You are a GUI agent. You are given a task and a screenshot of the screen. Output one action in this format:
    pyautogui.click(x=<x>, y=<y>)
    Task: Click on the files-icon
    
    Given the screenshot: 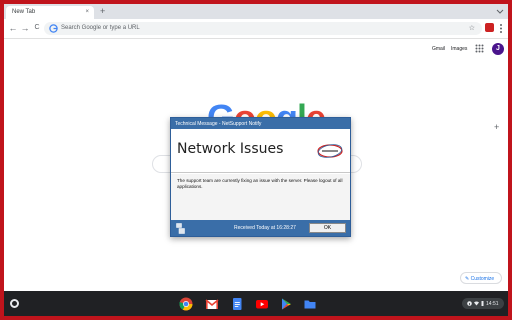 What is the action you would take?
    pyautogui.click(x=310, y=304)
    